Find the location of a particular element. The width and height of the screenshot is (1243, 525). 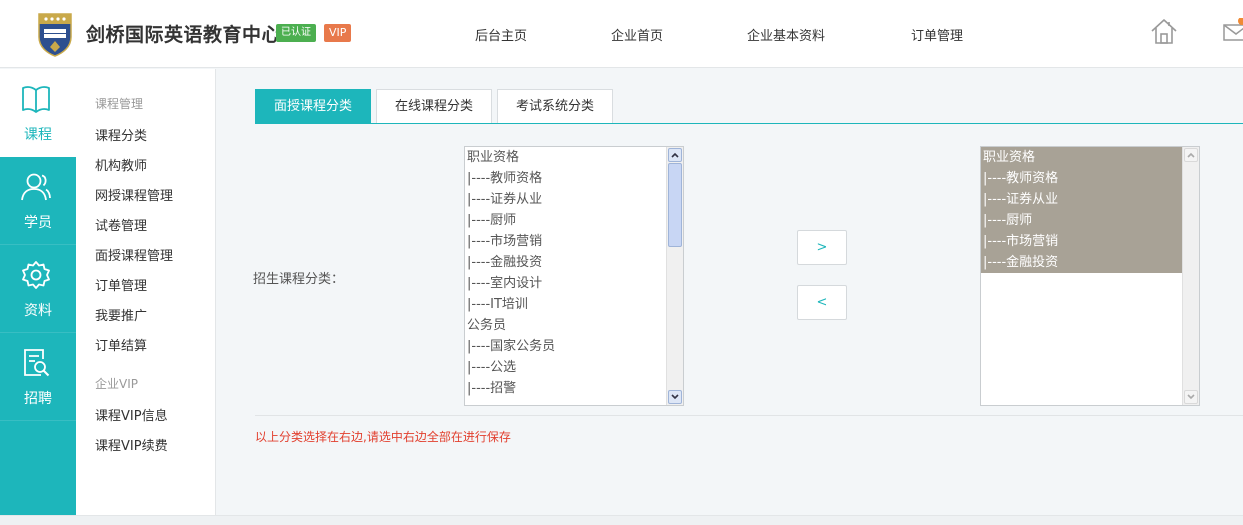

primary-sidebar: 课程 学员 资料 招聘 is located at coordinates (38, 292).